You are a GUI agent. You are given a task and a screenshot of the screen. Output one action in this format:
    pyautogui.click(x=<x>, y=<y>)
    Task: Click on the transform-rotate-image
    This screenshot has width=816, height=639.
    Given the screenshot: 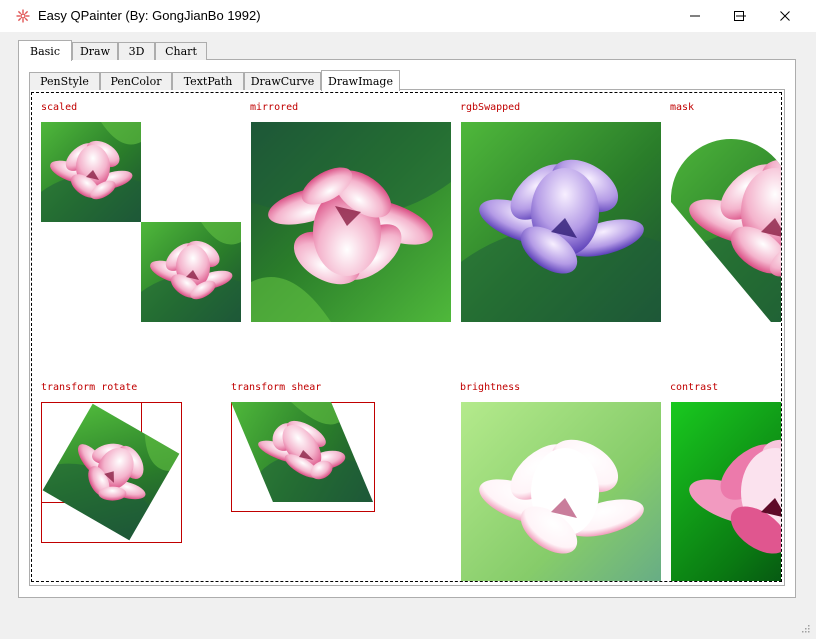 What is the action you would take?
    pyautogui.click(x=111, y=472)
    